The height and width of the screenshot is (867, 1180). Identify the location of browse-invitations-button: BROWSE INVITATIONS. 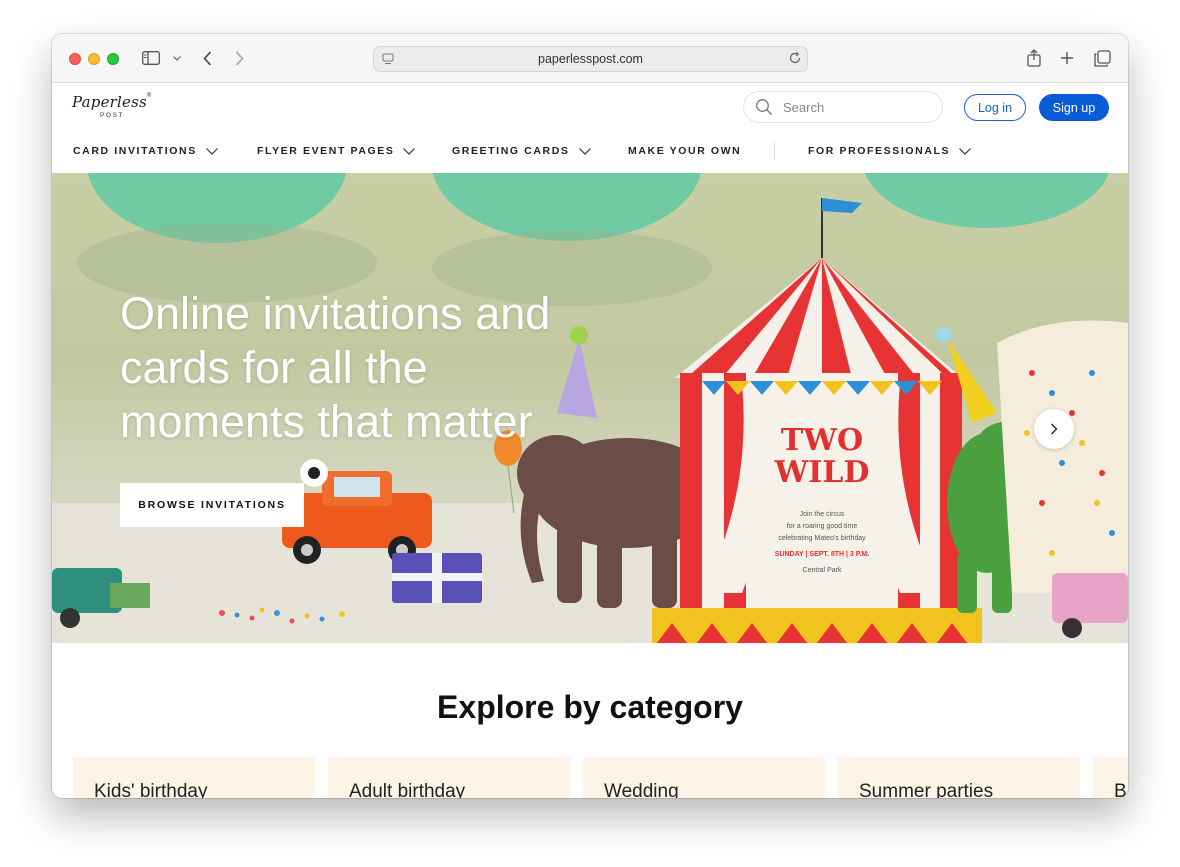
(212, 505).